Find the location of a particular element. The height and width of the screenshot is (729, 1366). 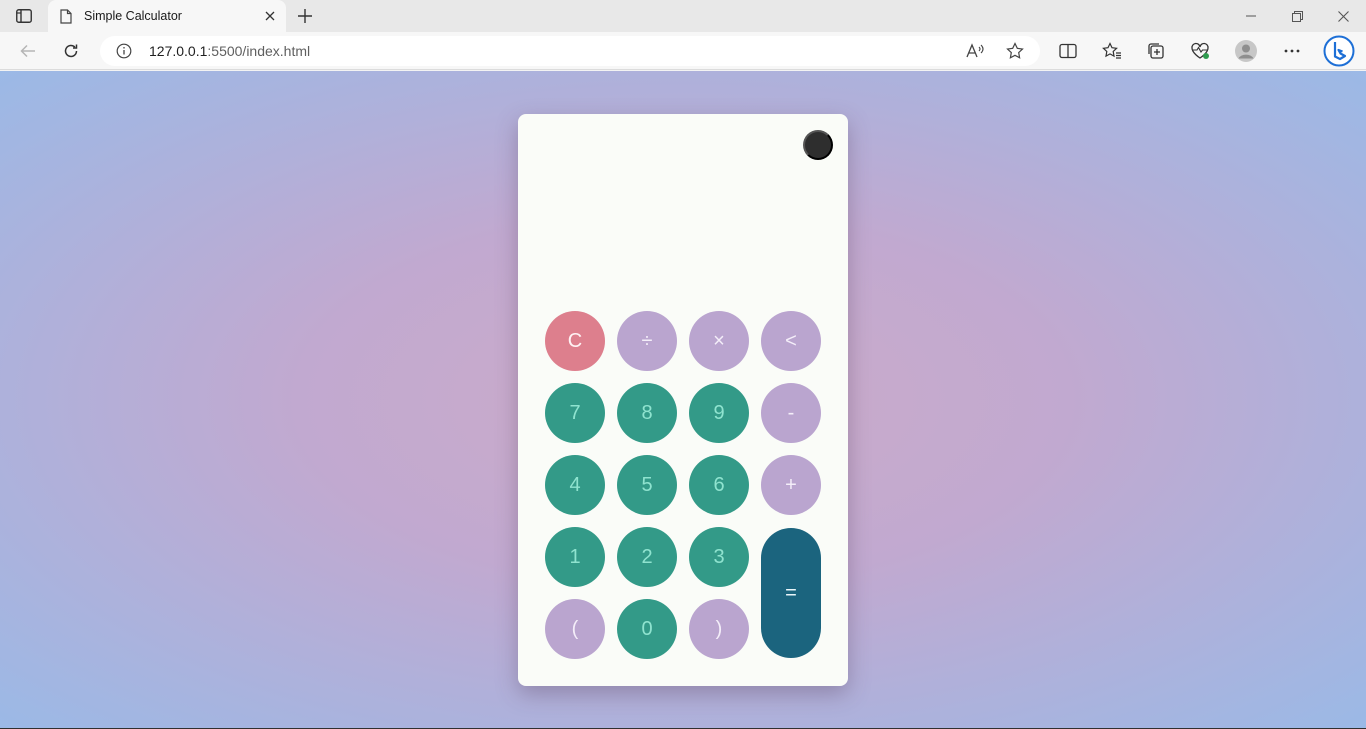

open-paren-button: ( is located at coordinates (575, 629).